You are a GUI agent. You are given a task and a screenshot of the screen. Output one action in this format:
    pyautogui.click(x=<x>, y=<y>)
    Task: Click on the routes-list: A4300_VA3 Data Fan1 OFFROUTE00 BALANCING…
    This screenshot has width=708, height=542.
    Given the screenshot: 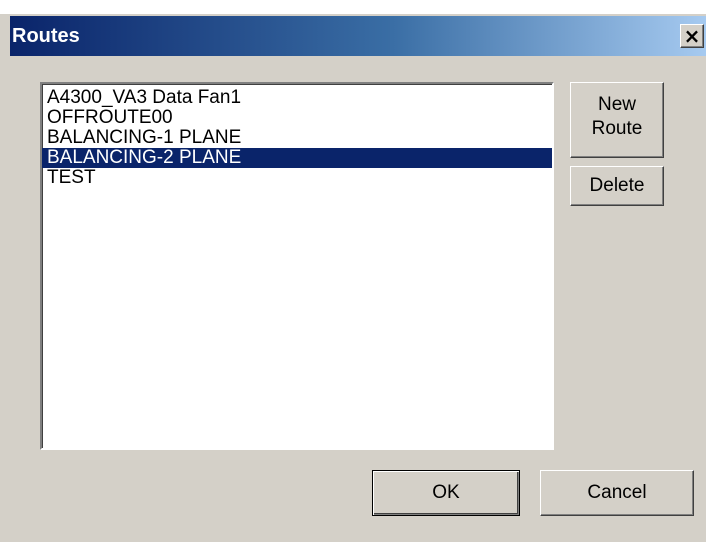 What is the action you would take?
    pyautogui.click(x=297, y=136)
    